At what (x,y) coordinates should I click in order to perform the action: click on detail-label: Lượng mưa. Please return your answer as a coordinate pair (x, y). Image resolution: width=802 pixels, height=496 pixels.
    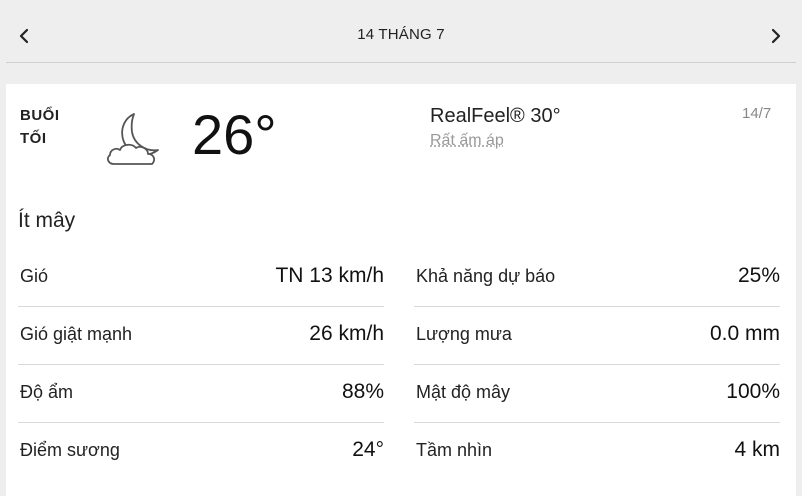
    Looking at the image, I should click on (464, 334).